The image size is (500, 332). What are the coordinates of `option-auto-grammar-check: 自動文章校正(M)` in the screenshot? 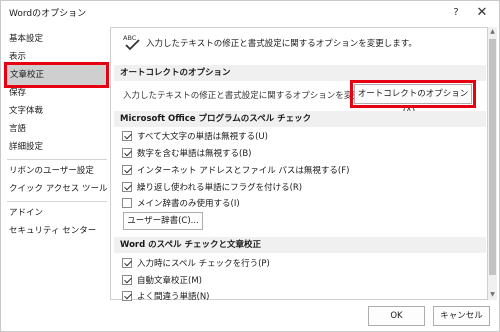 It's located at (162, 281).